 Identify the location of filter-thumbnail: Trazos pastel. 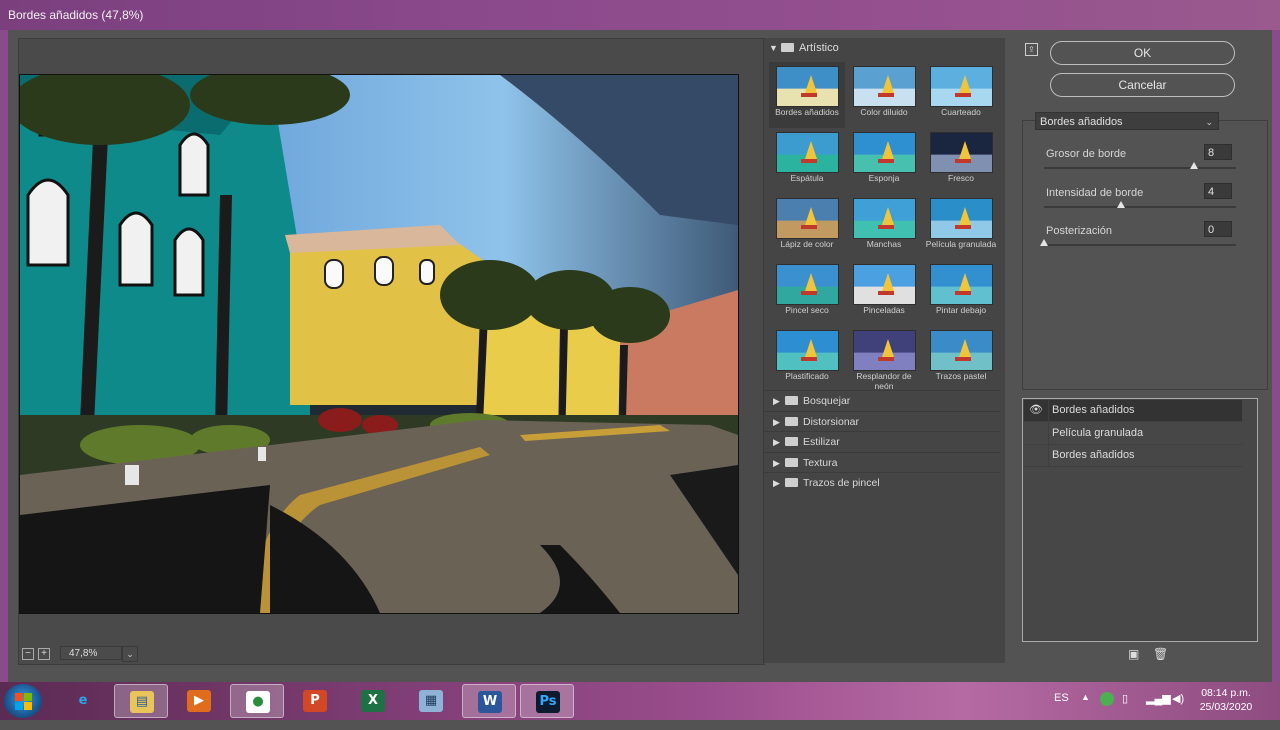
(961, 359).